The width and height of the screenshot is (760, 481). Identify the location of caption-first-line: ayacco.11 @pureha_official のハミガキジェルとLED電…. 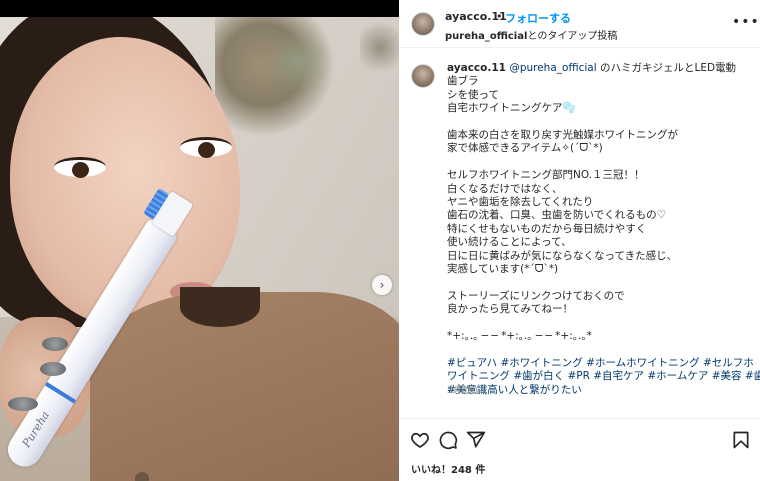
(595, 75).